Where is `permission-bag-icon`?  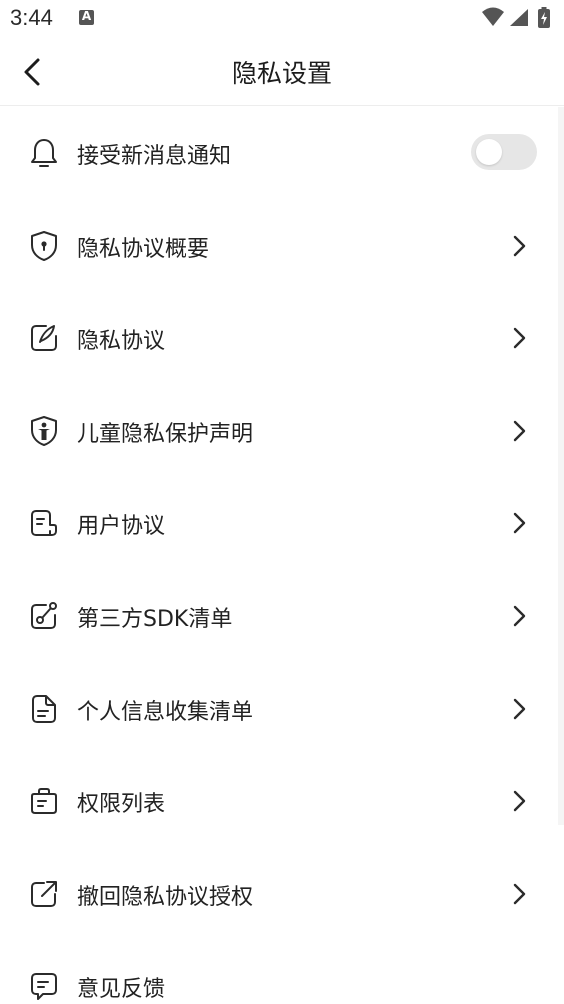 permission-bag-icon is located at coordinates (44, 801).